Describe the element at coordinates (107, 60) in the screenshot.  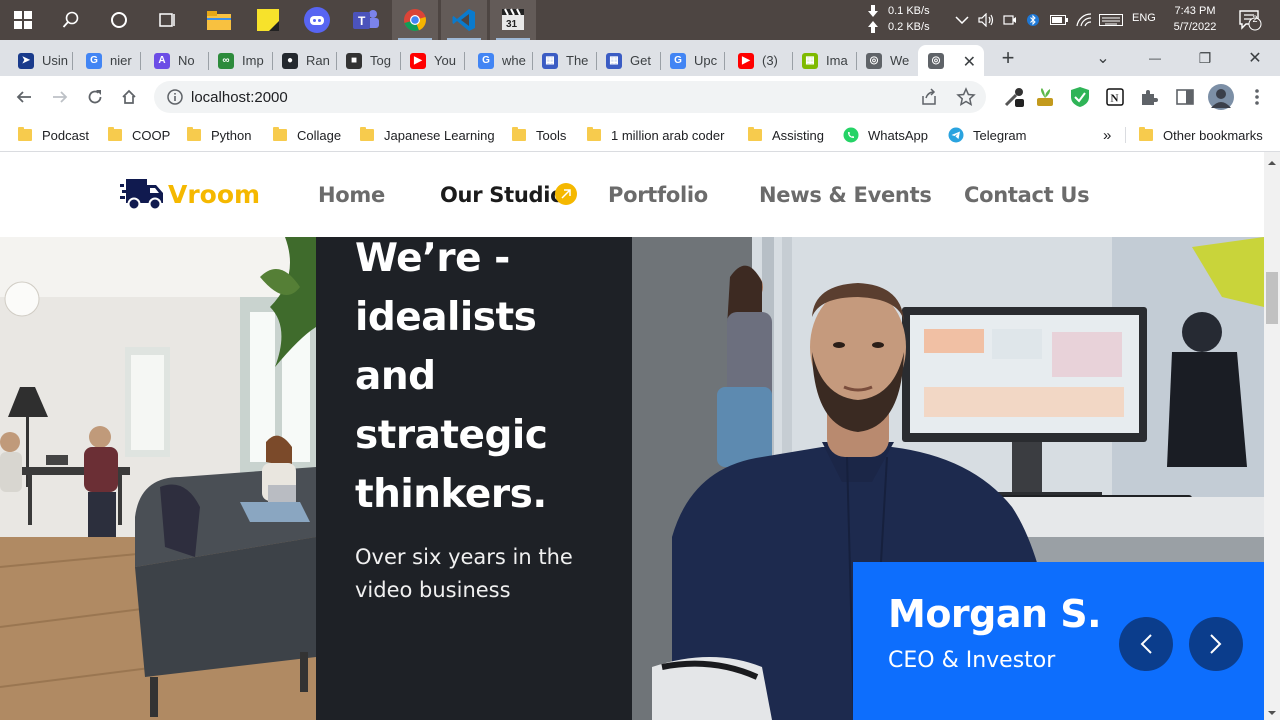
I see `browser-tab: Gnier` at that location.